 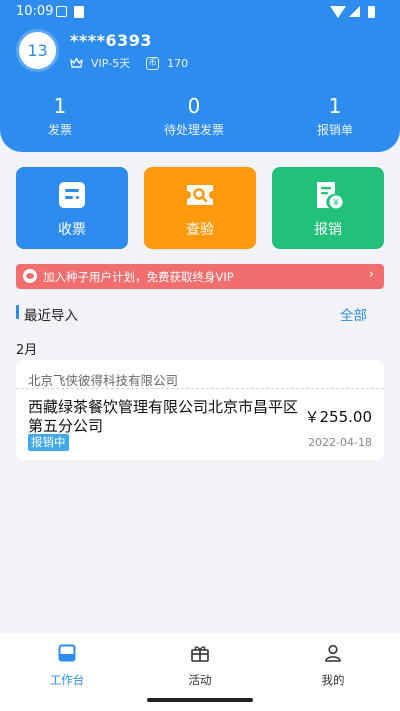 I want to click on status-bar: 10:09, so click(x=200, y=12).